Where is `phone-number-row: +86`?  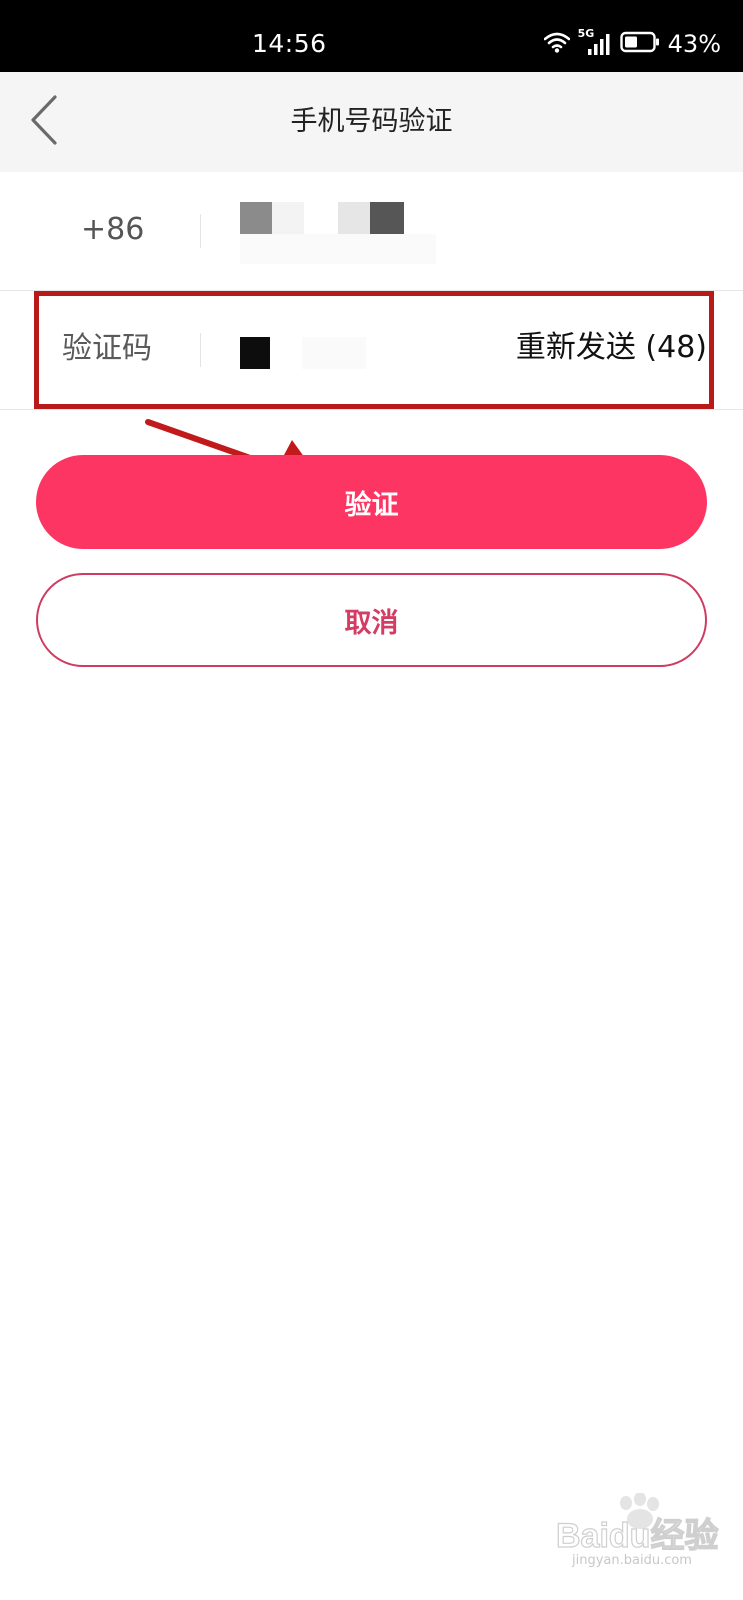
phone-number-row: +86 is located at coordinates (371, 231).